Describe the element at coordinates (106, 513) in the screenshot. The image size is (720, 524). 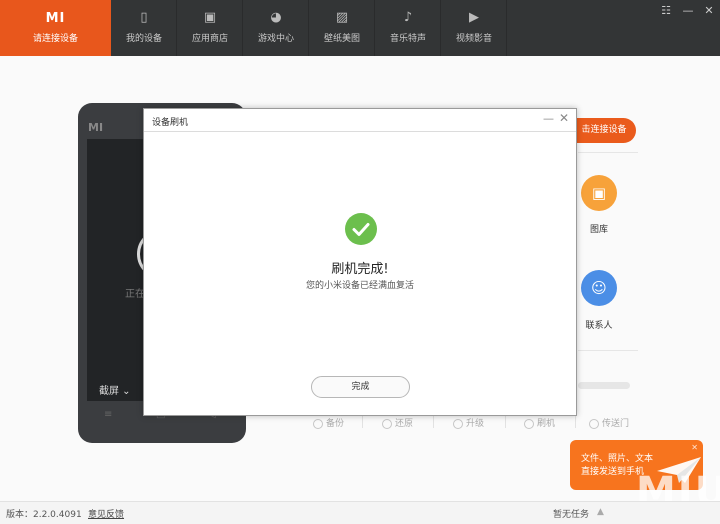
I see `feedback-link: 意见反馈` at that location.